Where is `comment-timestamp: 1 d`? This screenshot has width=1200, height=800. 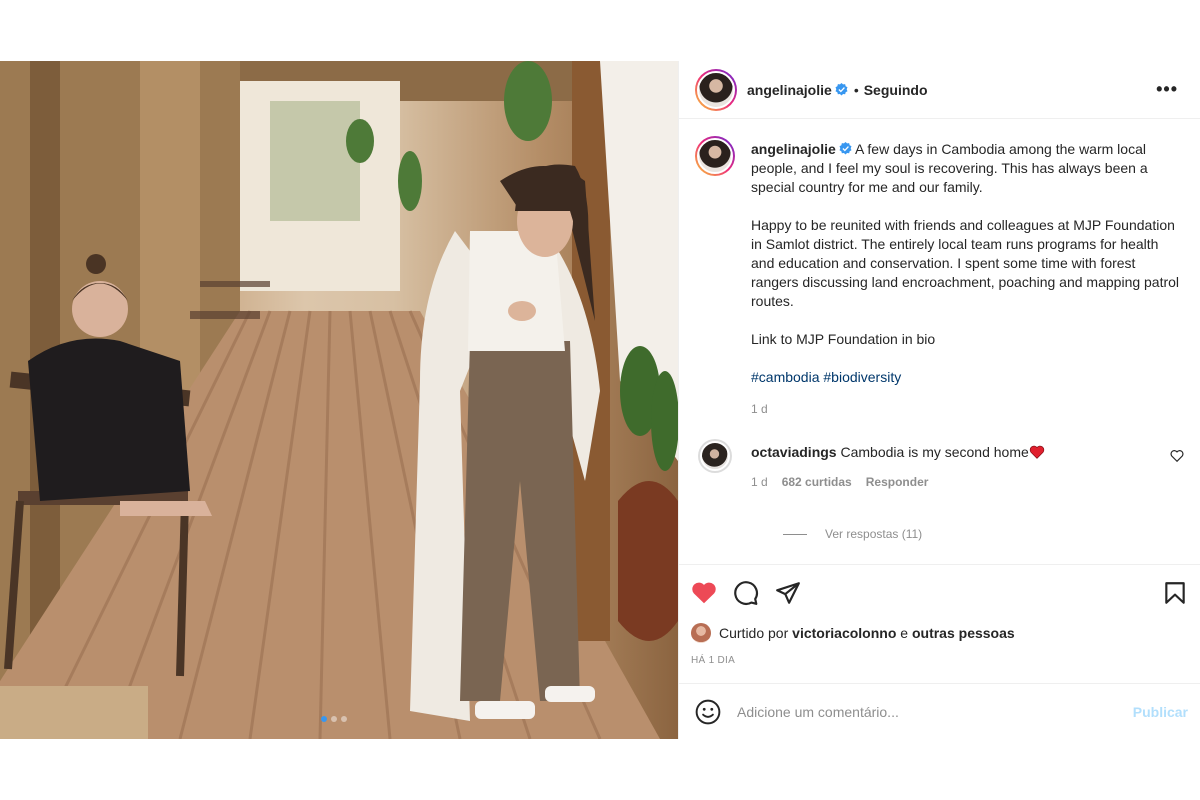 comment-timestamp: 1 d is located at coordinates (759, 482).